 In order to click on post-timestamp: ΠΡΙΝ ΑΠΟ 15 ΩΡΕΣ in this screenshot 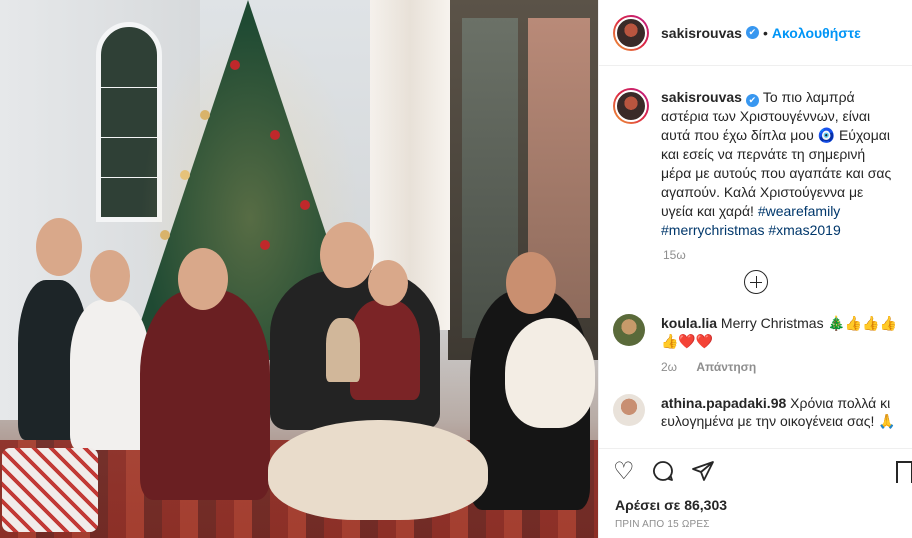, I will do `click(755, 521)`.